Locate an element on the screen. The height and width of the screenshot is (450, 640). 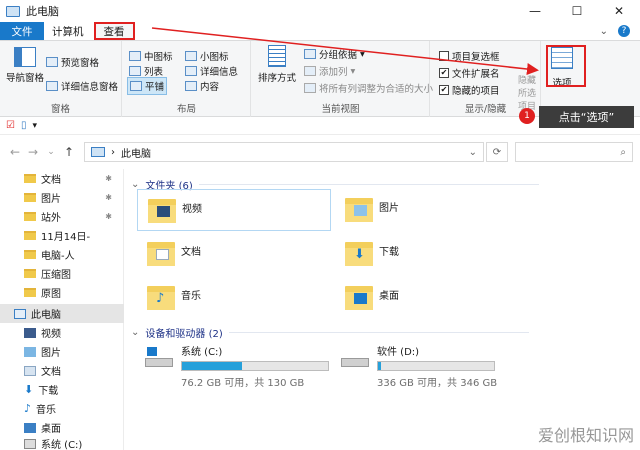
pin-icon: ✱ is located at coordinates (108, 216).